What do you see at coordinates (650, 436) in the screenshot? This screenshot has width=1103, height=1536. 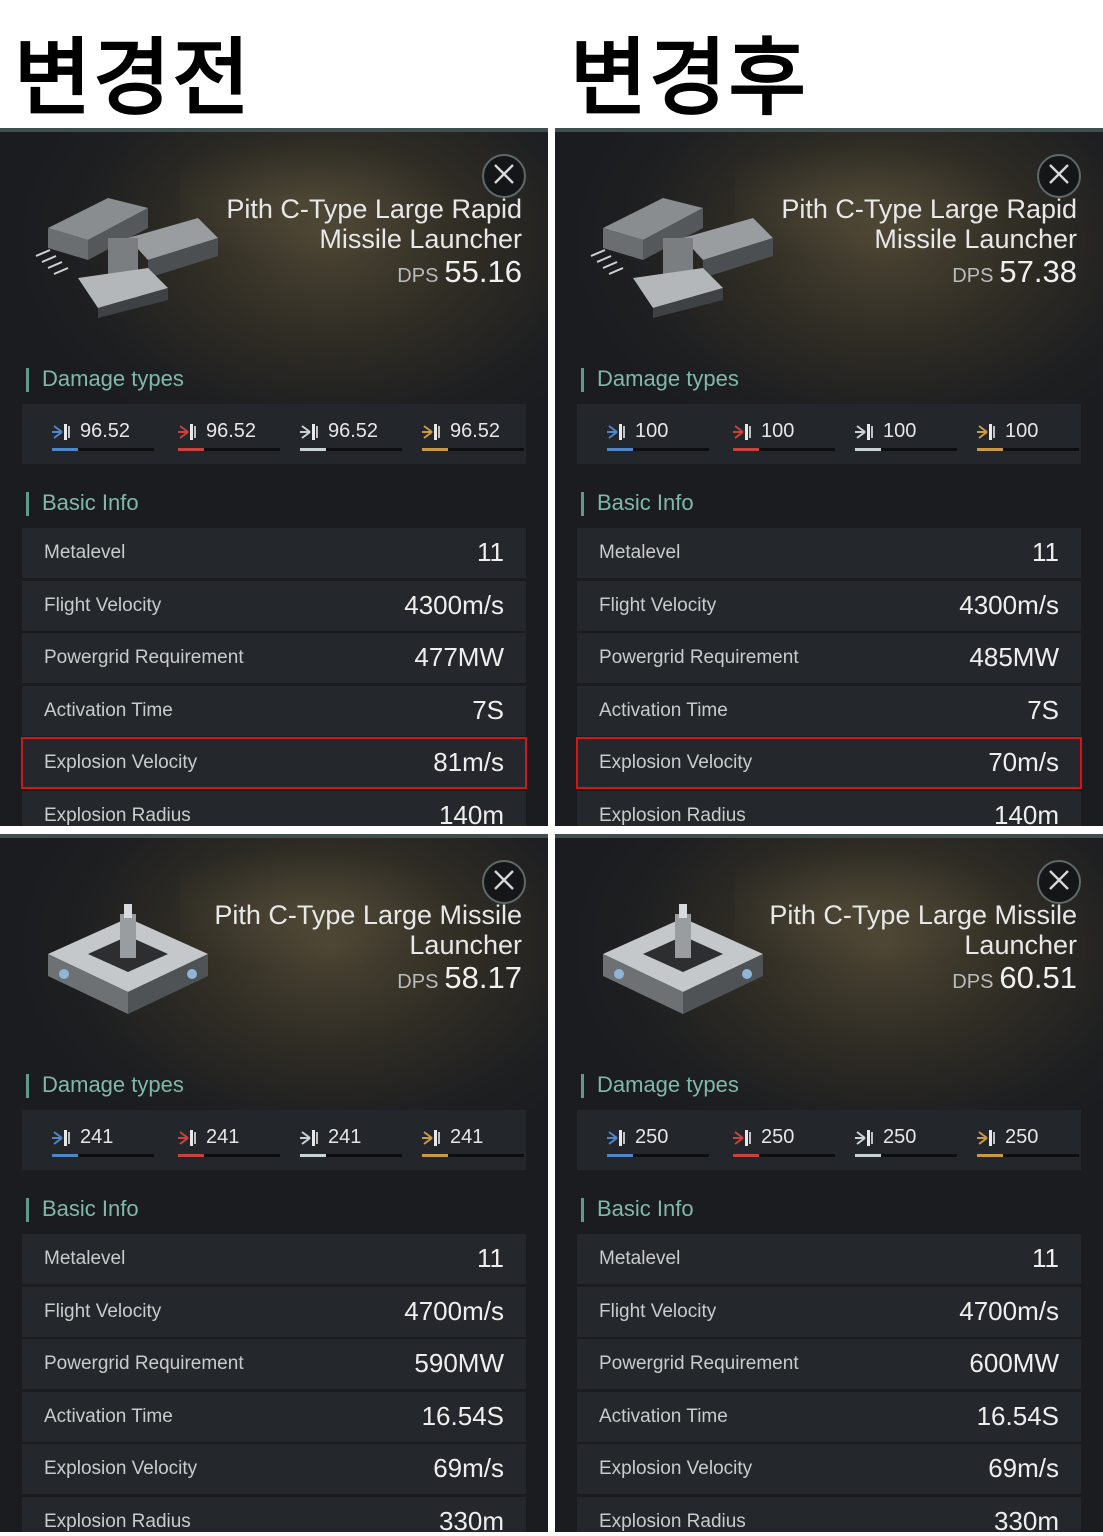 I see `damage-em: 100` at bounding box center [650, 436].